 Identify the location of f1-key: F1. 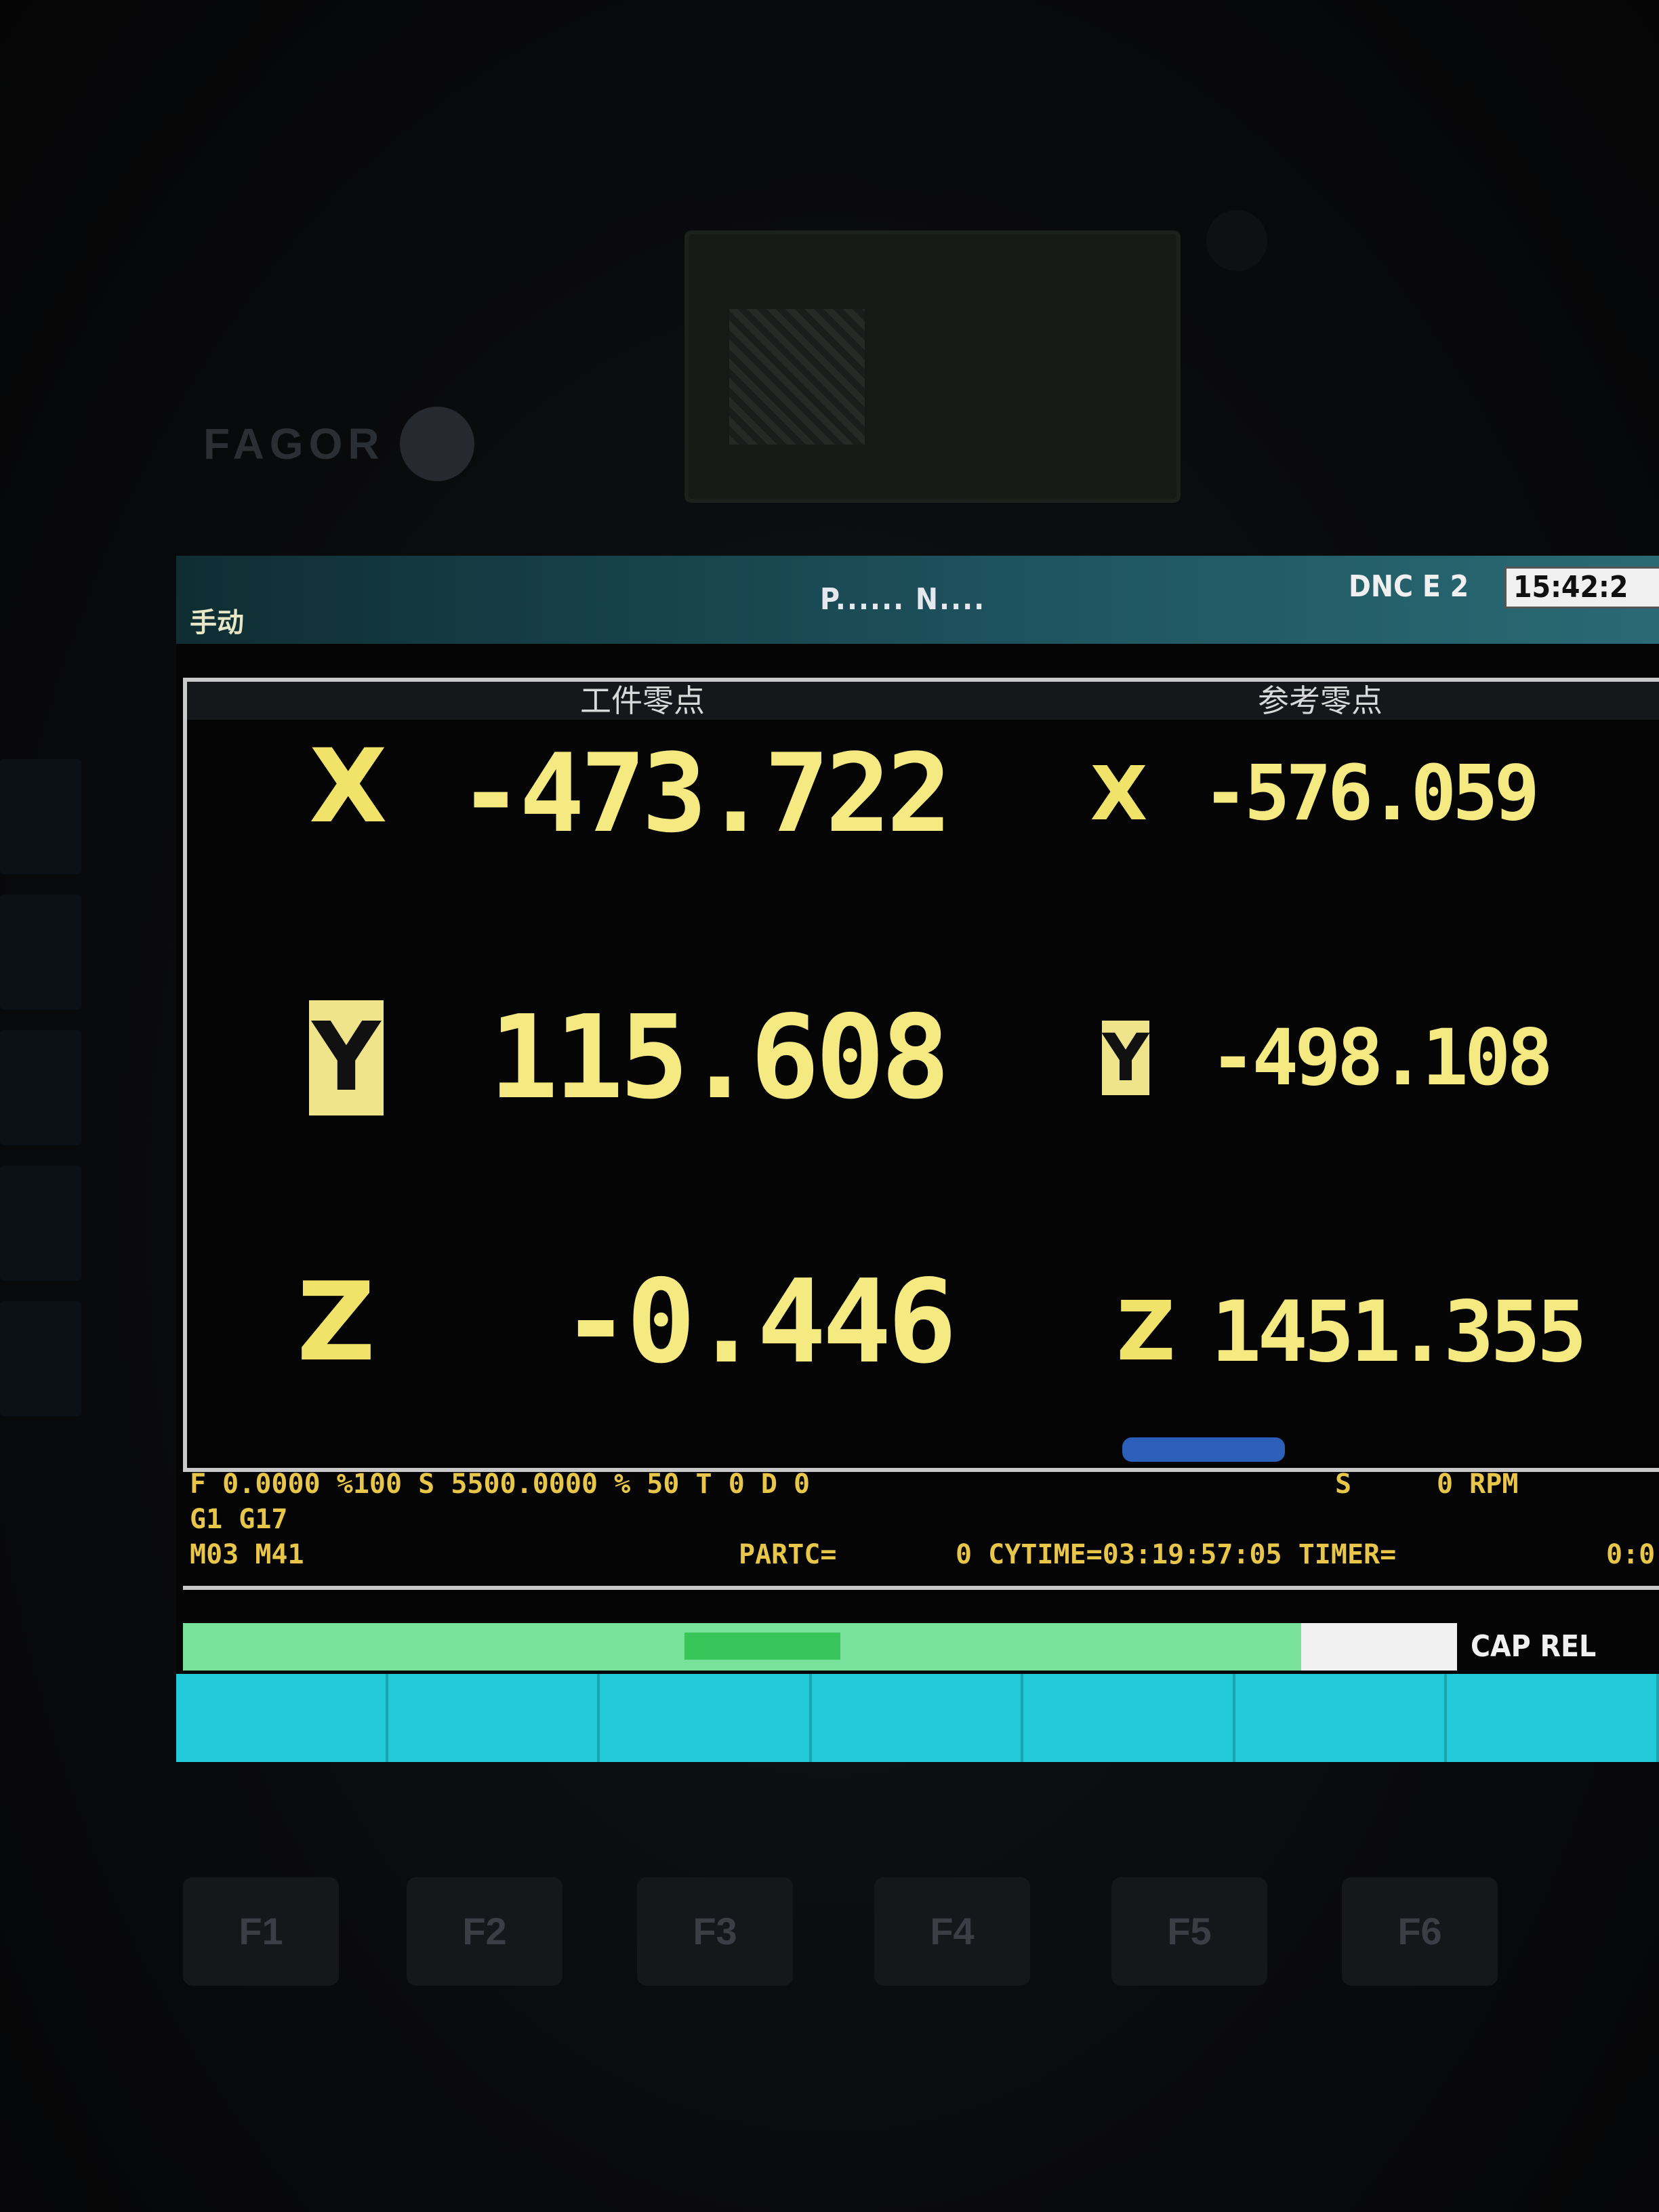
(261, 1931).